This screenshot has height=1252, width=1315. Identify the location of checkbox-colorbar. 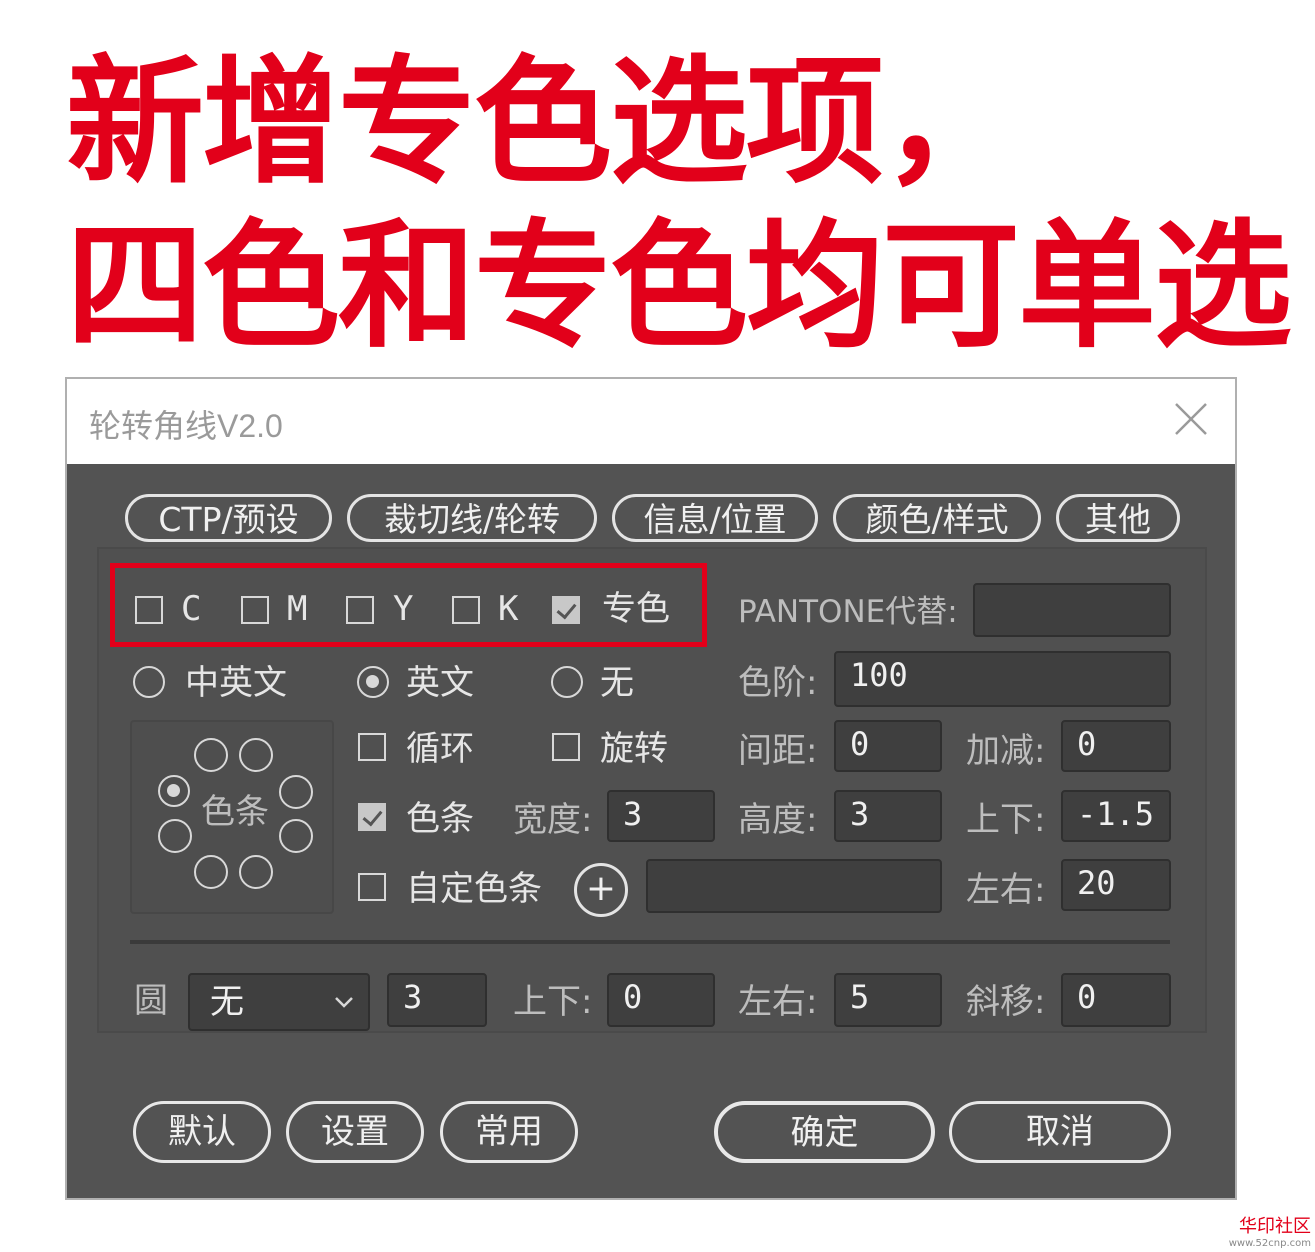
(372, 817).